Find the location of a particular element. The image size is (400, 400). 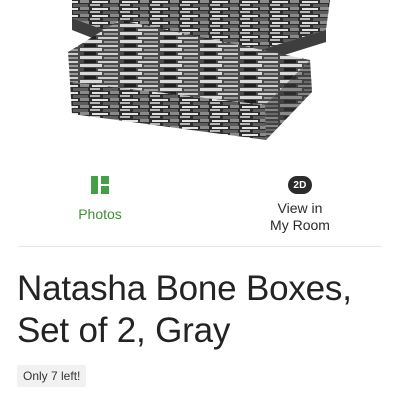

stock-badge: Only 7 left! is located at coordinates (52, 376).